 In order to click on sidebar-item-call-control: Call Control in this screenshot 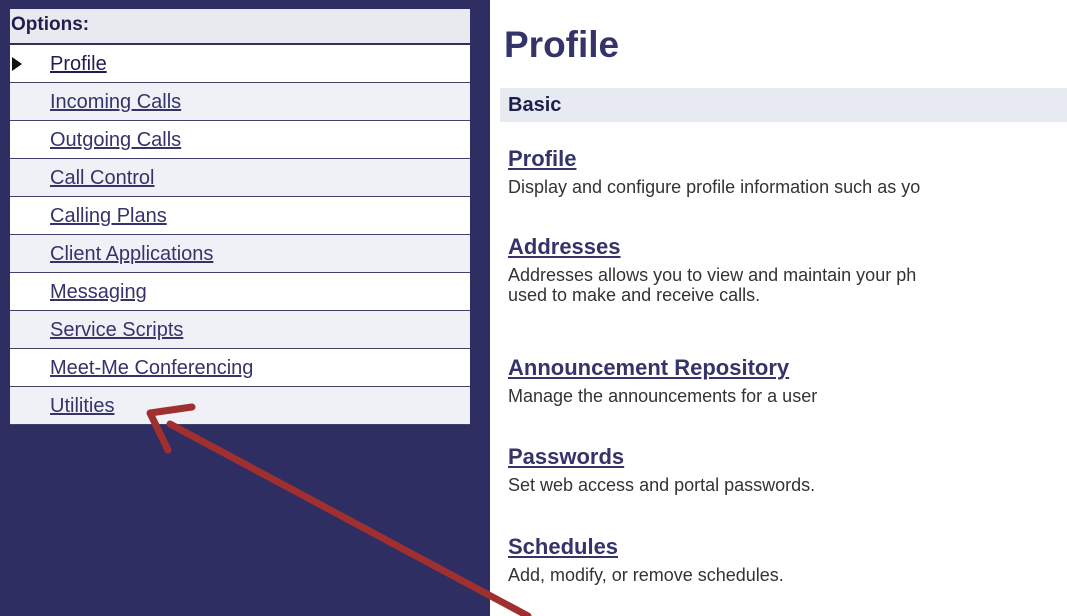, I will do `click(240, 178)`.